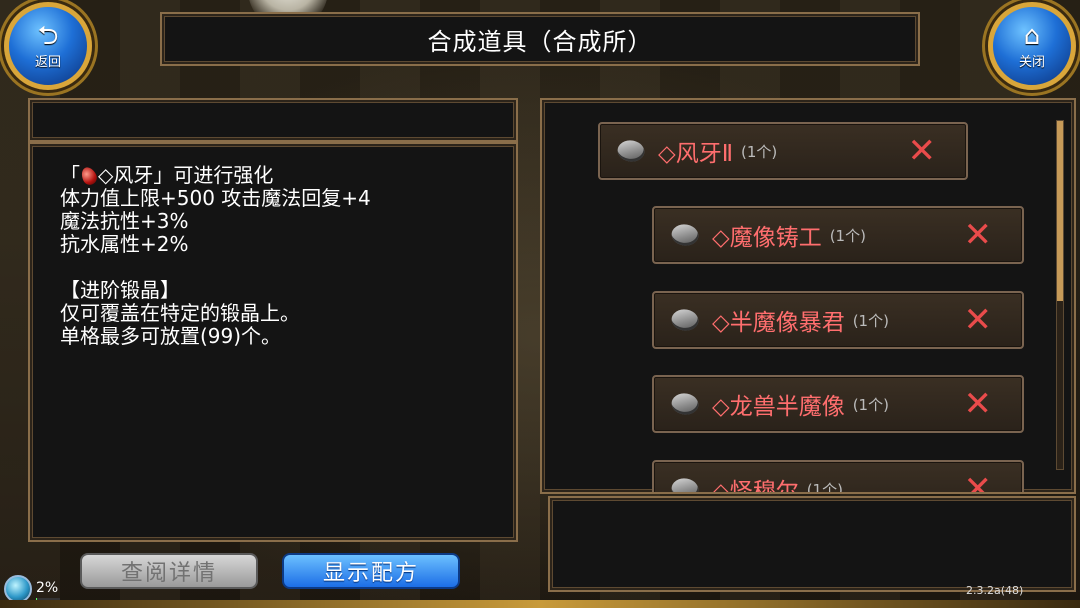  I want to click on close-label: 关闭, so click(1031, 62).